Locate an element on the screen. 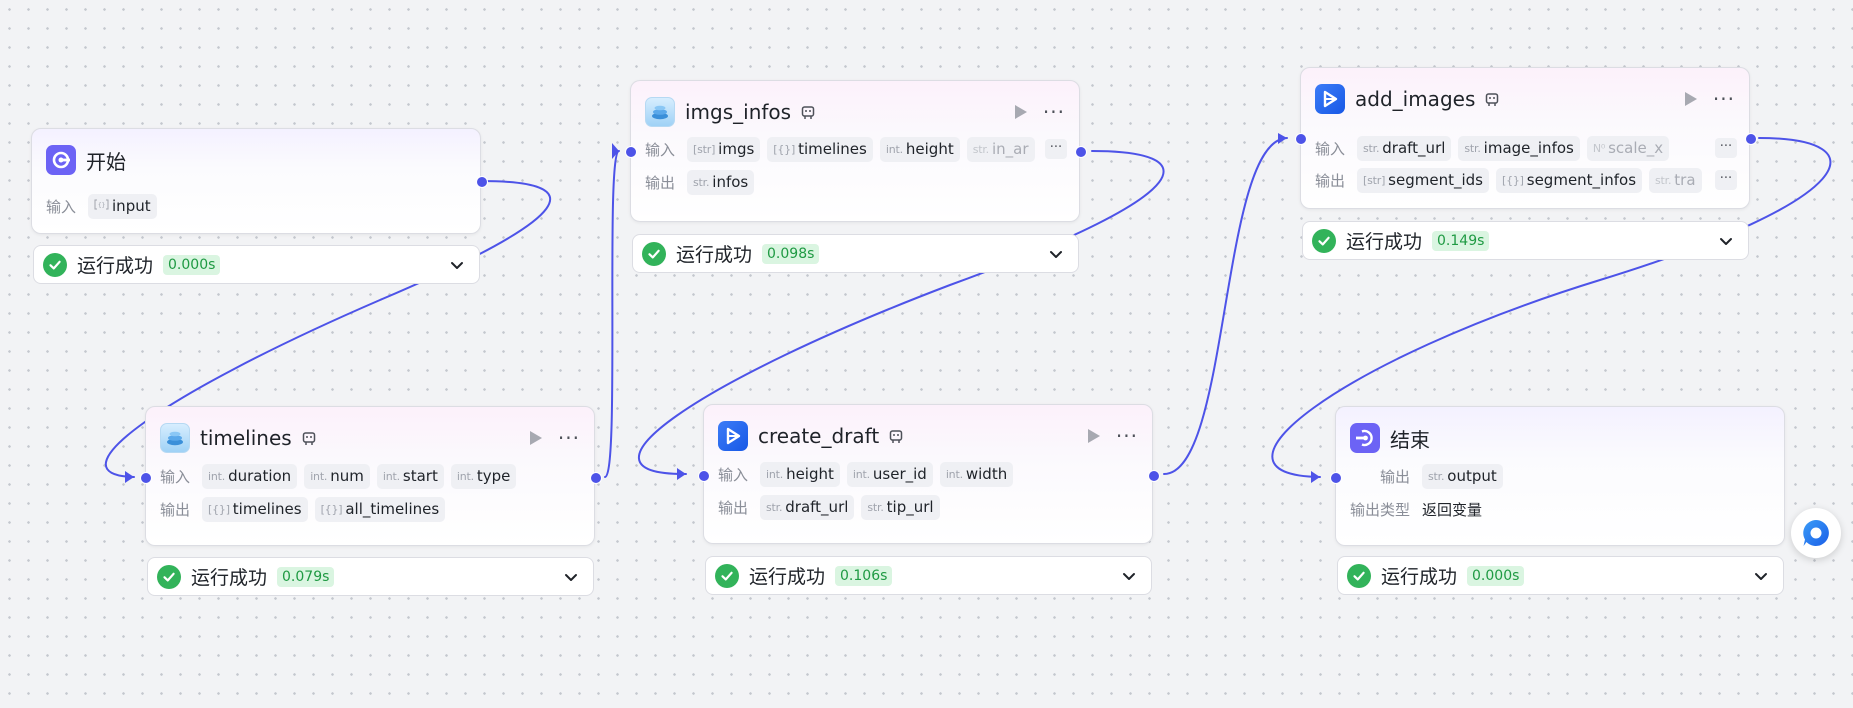 This screenshot has width=1853, height=708. assistant-button is located at coordinates (1816, 533).